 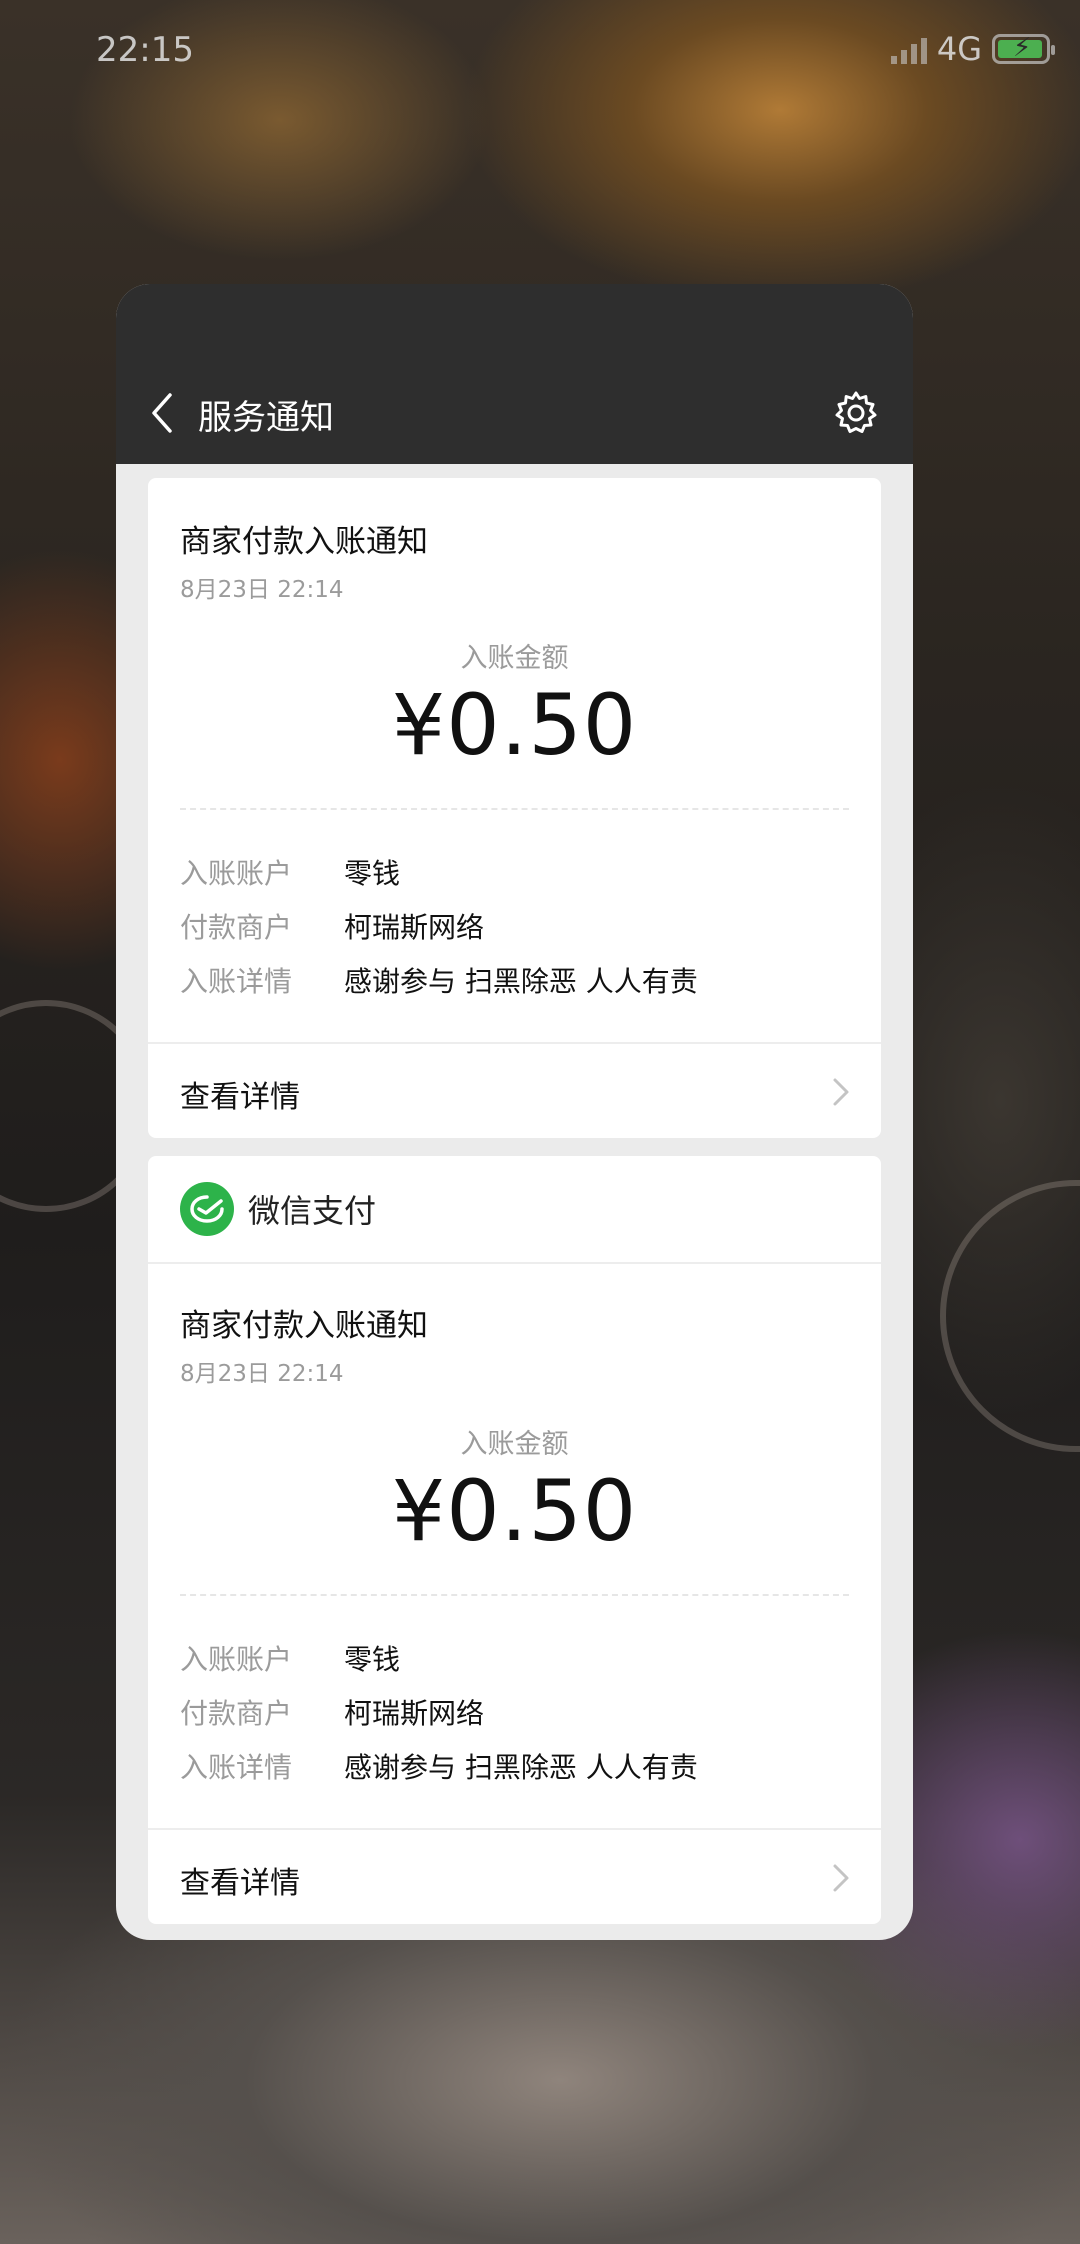 I want to click on header-bar: 服务通知, so click(x=514, y=374).